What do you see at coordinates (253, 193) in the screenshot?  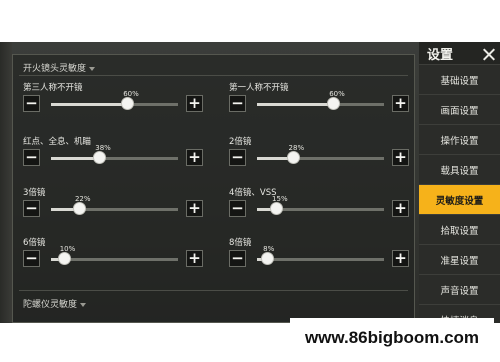 I see `slider-label: 4倍镜、VSS` at bounding box center [253, 193].